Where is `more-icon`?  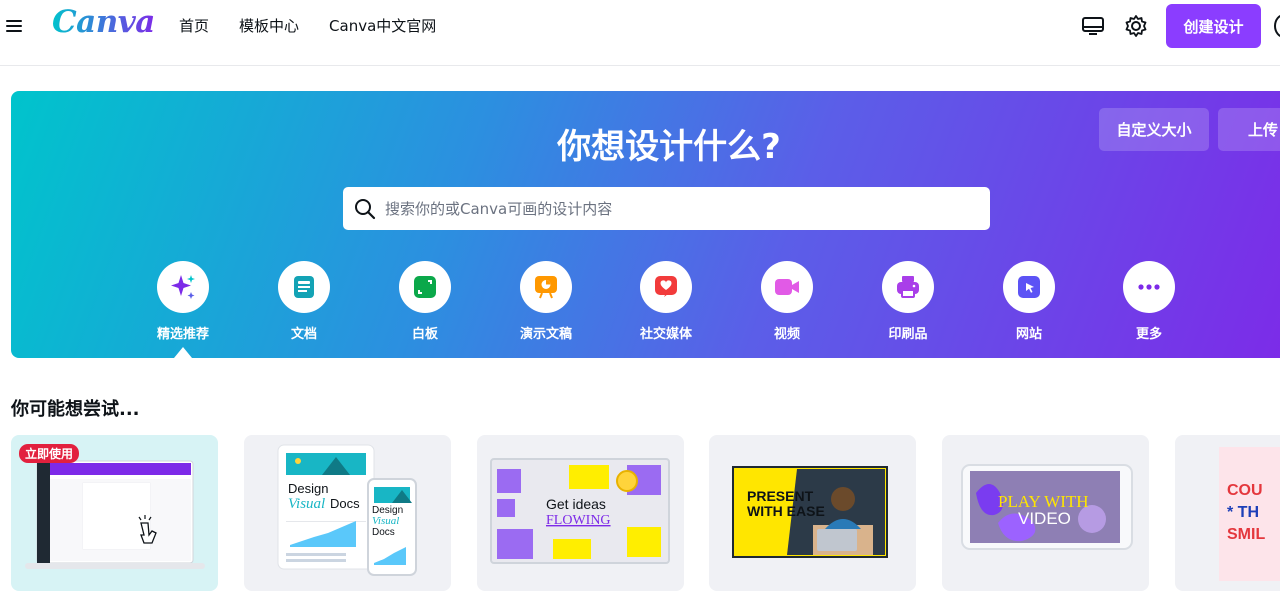
more-icon is located at coordinates (1149, 287).